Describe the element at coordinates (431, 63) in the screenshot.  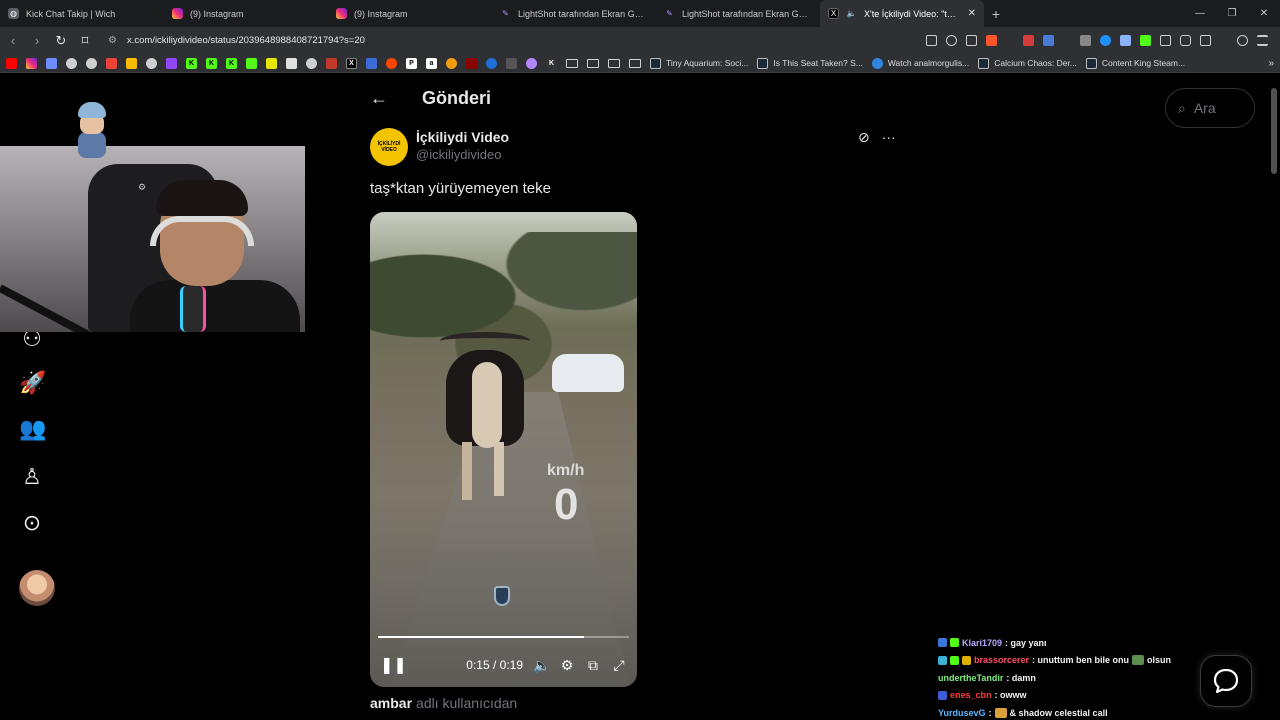
I see `amazon-icon: a` at that location.